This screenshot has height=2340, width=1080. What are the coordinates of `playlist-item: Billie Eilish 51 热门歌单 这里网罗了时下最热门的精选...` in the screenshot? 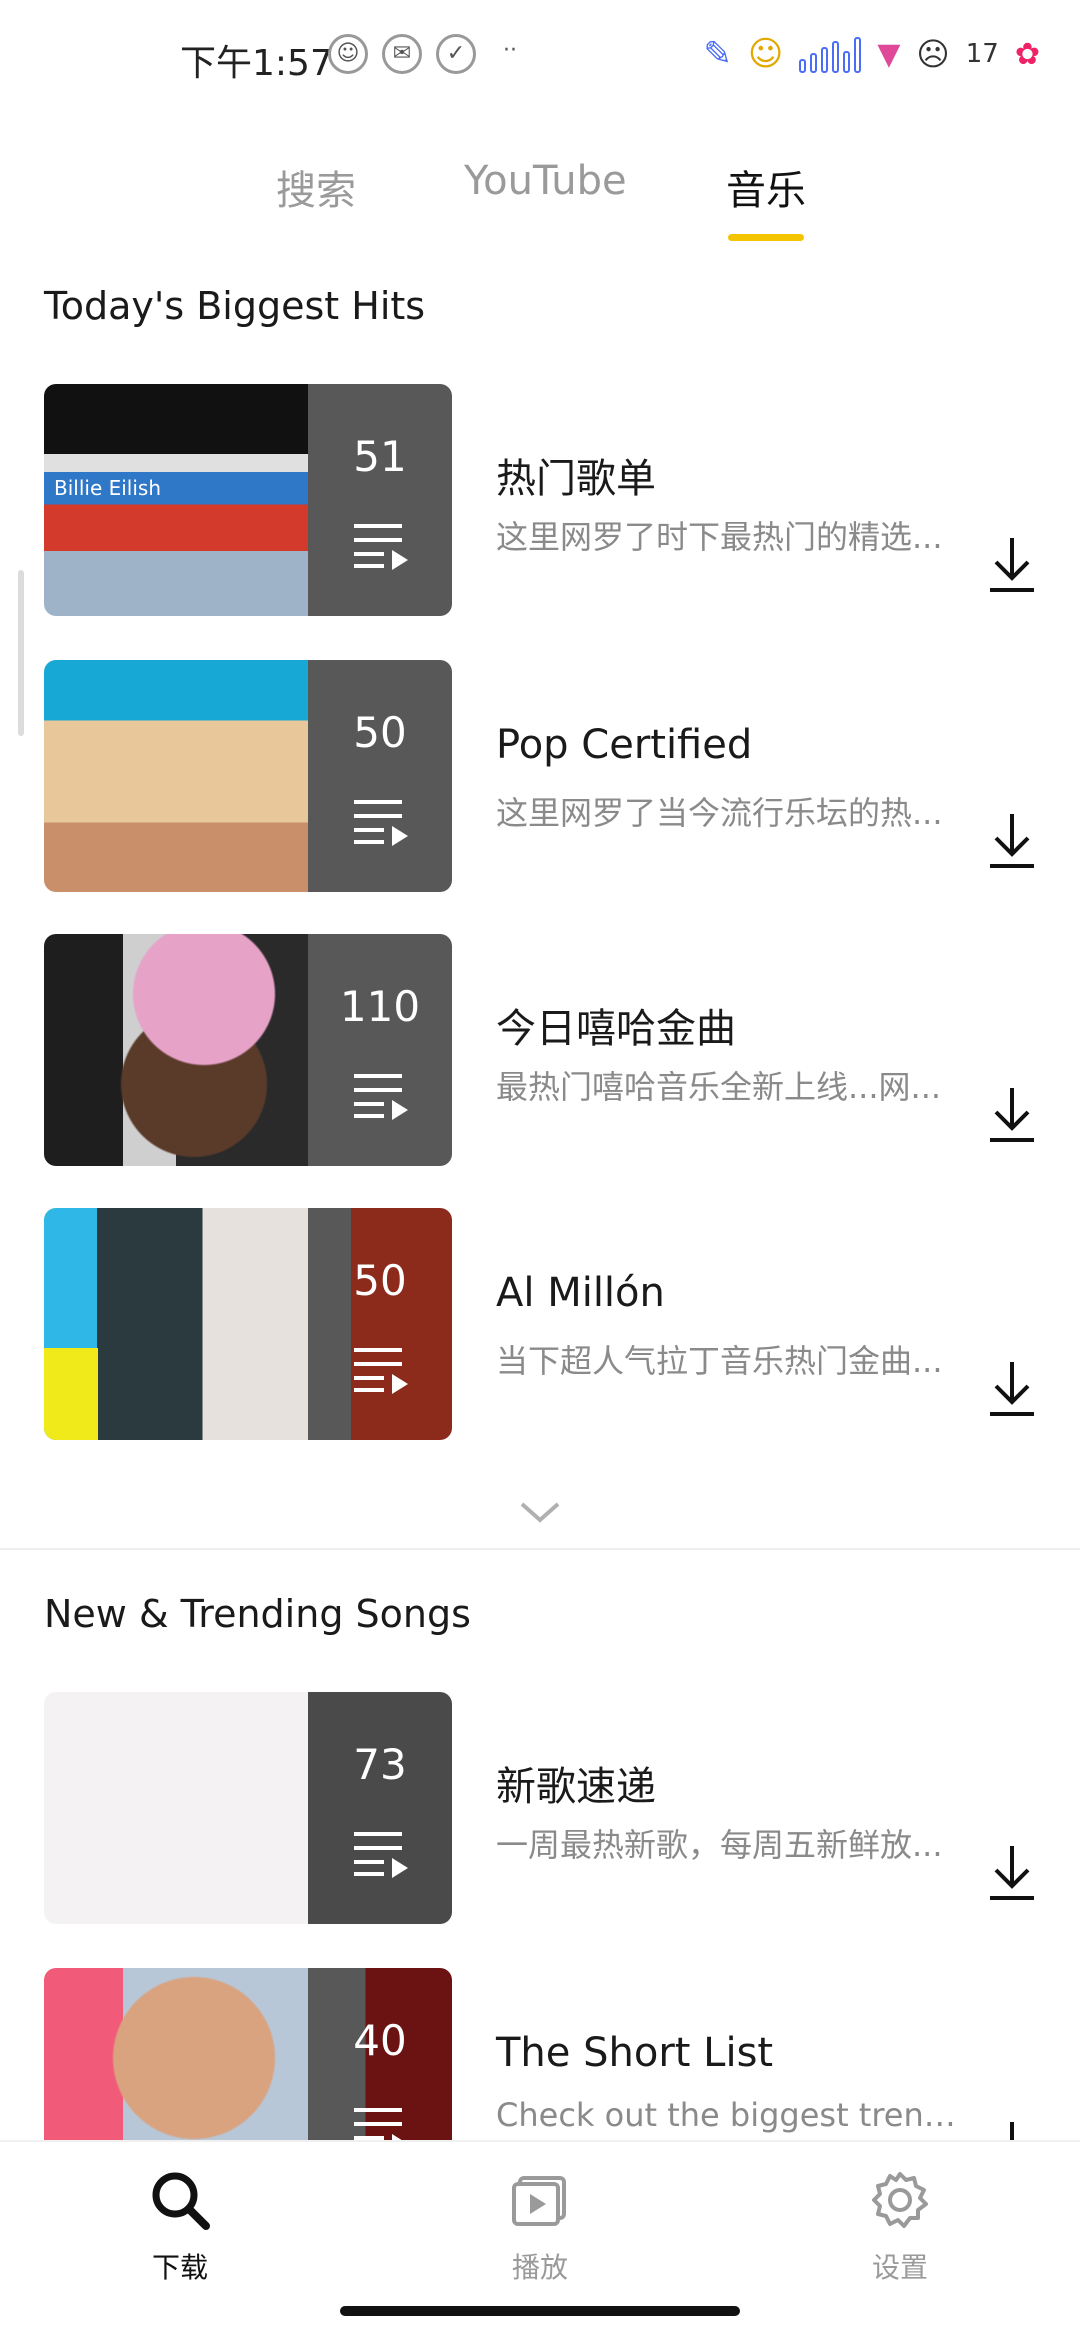 It's located at (544, 500).